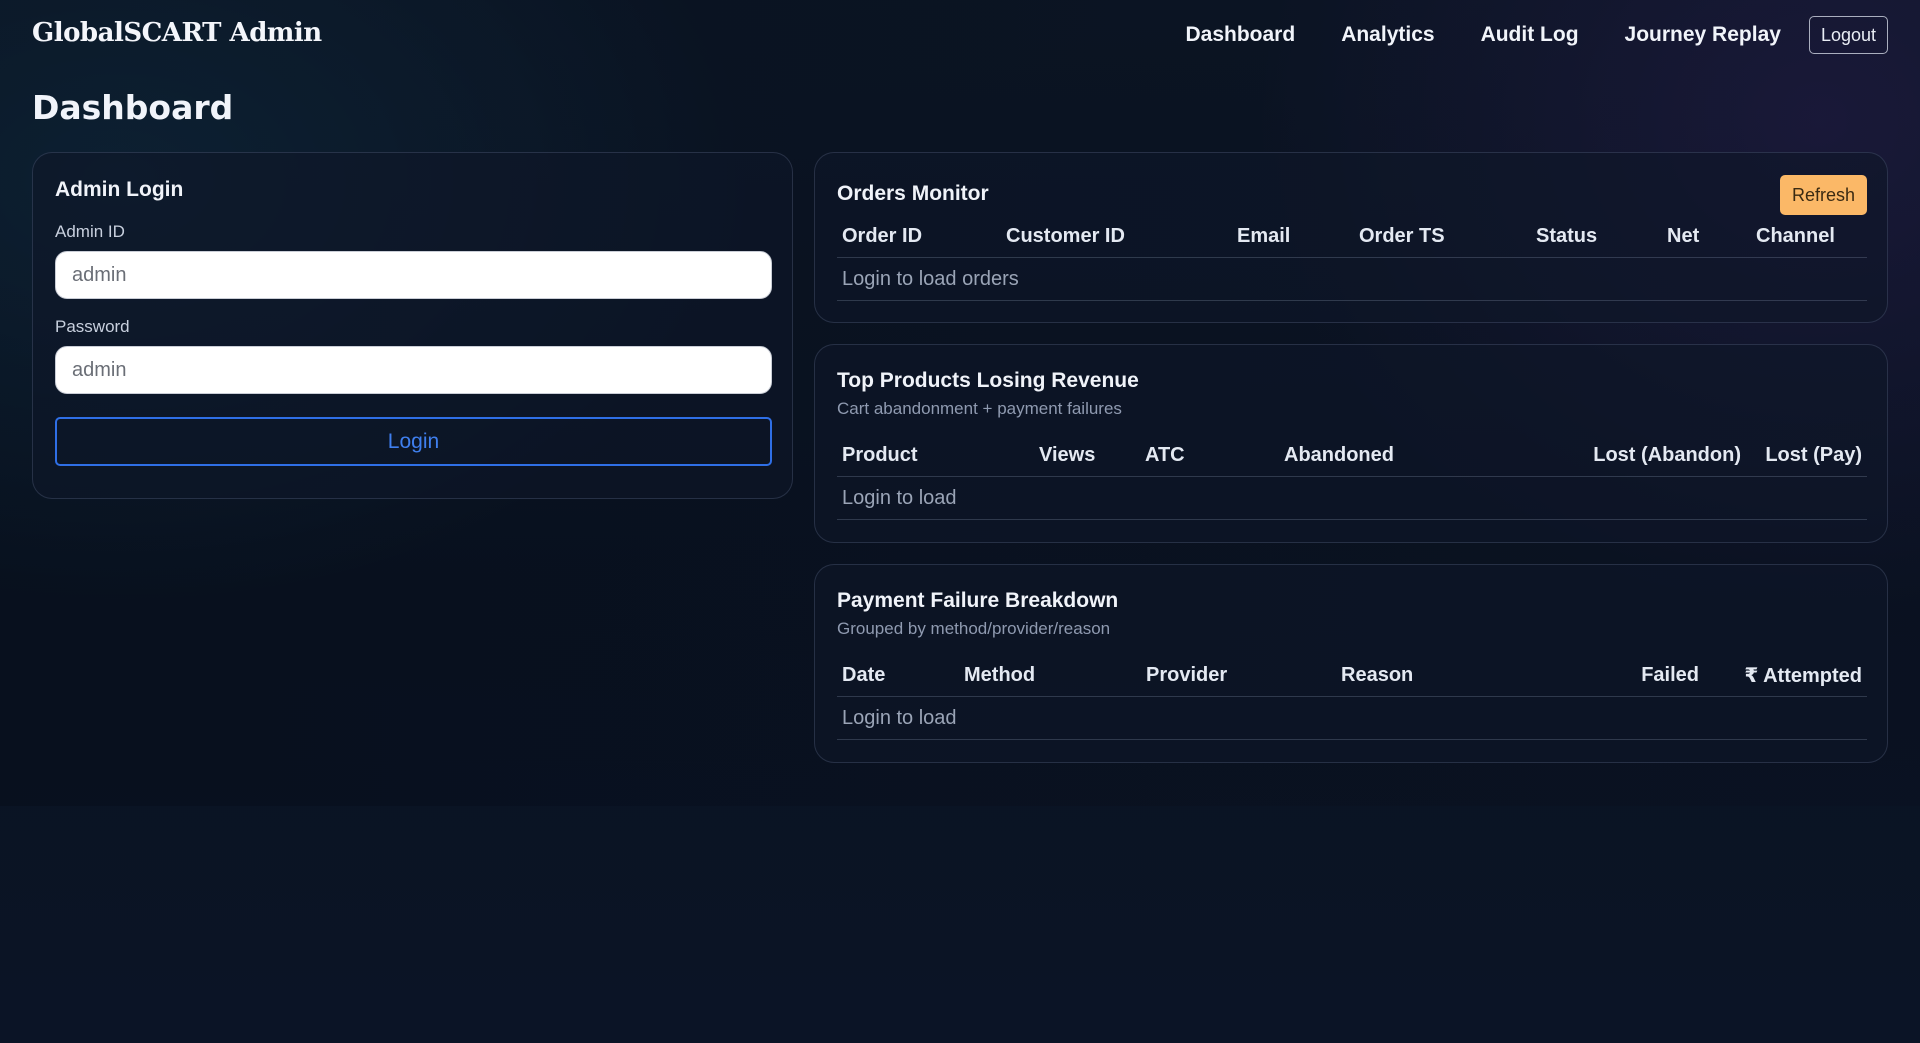 The image size is (1920, 1043). Describe the element at coordinates (92, 326) in the screenshot. I see `password-label: Password` at that location.